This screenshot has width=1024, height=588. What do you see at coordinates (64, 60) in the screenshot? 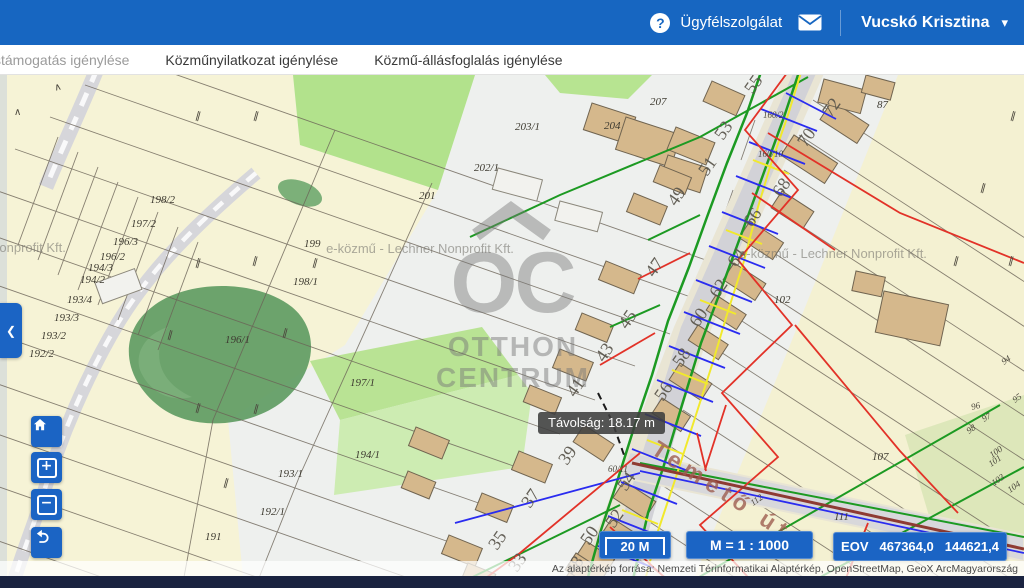
I see `tab-support-request: stámogatás igénylése` at bounding box center [64, 60].